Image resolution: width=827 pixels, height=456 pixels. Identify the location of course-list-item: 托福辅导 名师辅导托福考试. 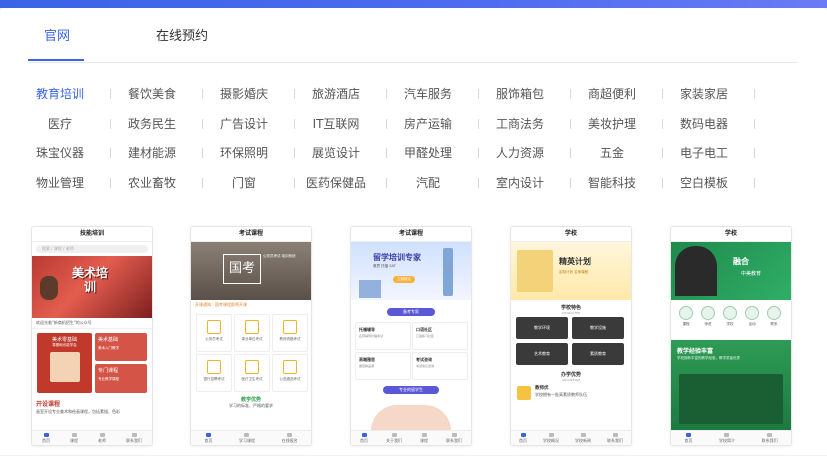
(383, 336).